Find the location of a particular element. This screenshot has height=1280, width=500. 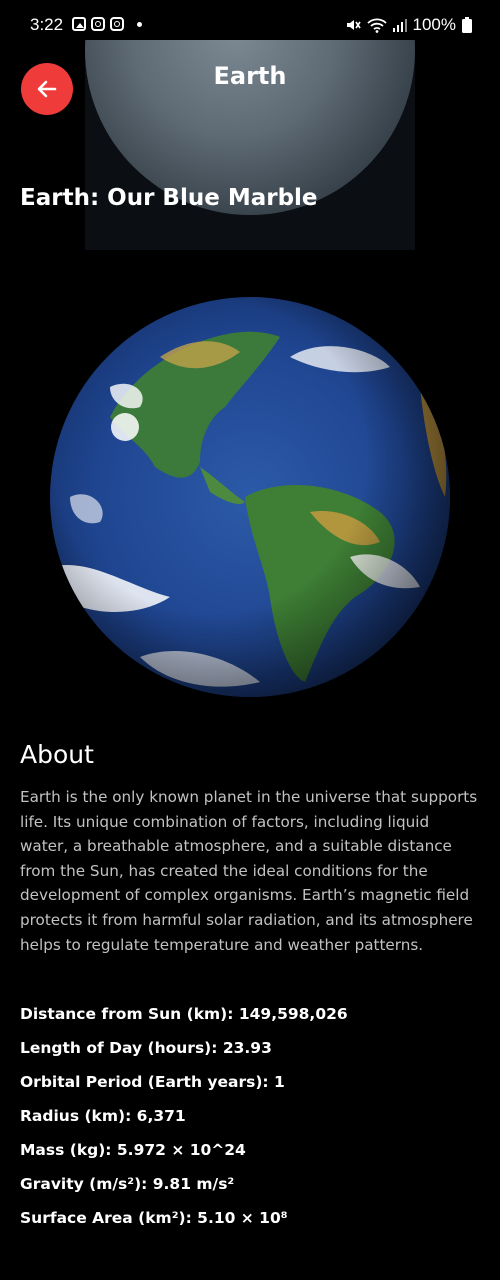

system-icons: 100% is located at coordinates (408, 25).